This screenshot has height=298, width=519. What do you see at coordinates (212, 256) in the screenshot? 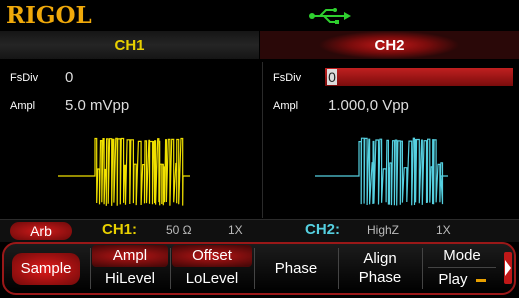
I see `offset-label: Offset` at bounding box center [212, 256].